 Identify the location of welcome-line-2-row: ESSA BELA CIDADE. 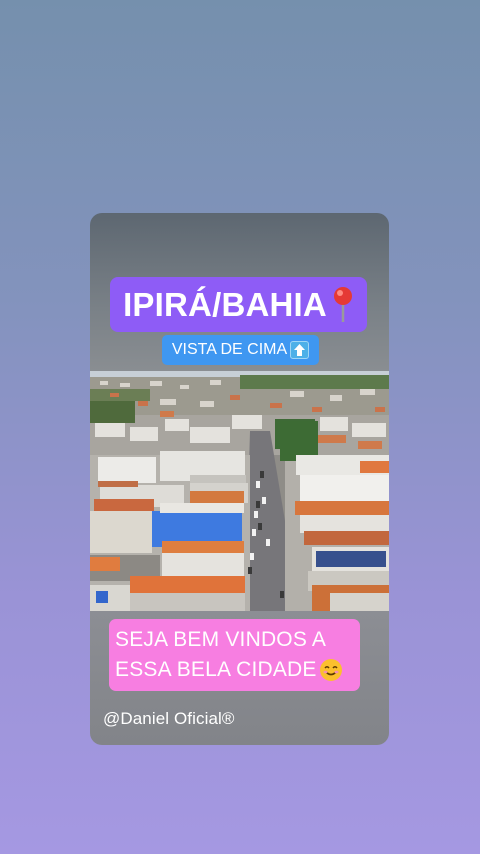
(237, 670).